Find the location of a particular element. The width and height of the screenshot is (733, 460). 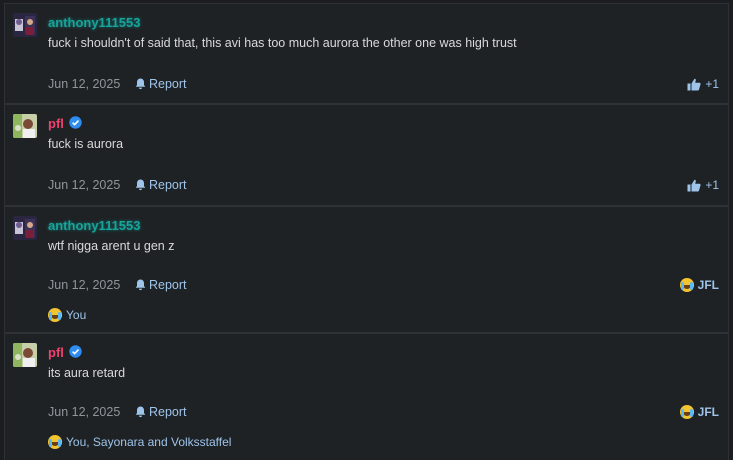

reactors-list: You, Sayonara and Volksstaffel is located at coordinates (139, 442).